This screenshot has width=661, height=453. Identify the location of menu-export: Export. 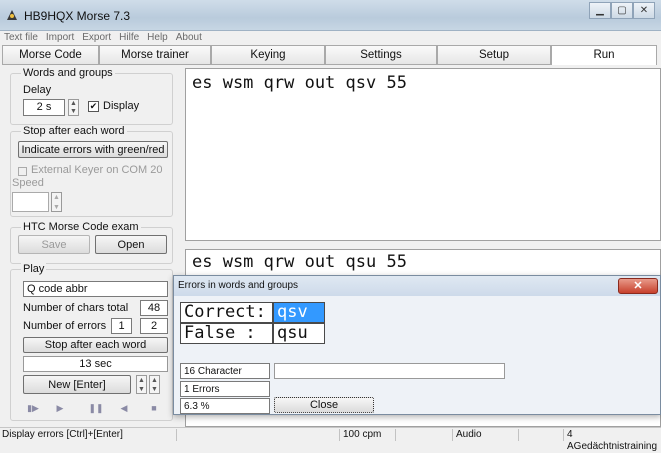
(96, 37).